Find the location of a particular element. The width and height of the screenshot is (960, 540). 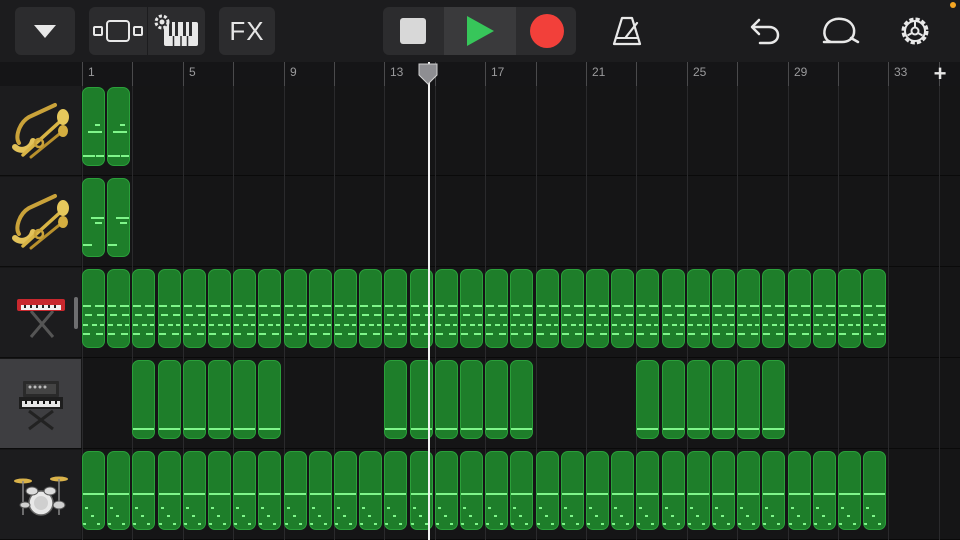

menu-button is located at coordinates (45, 31).